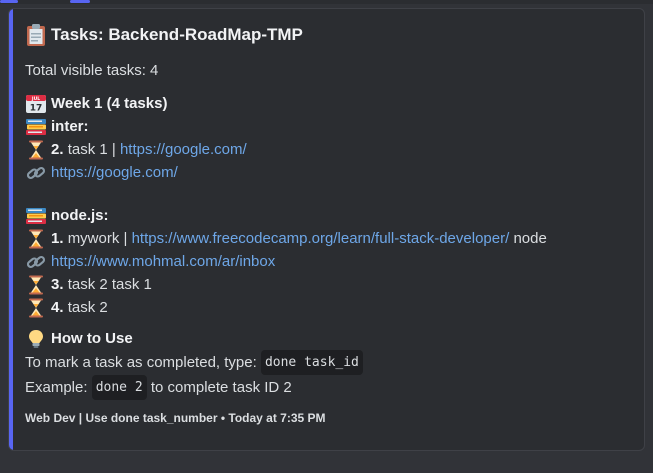  I want to click on group-header-inter: inter:, so click(328, 126).